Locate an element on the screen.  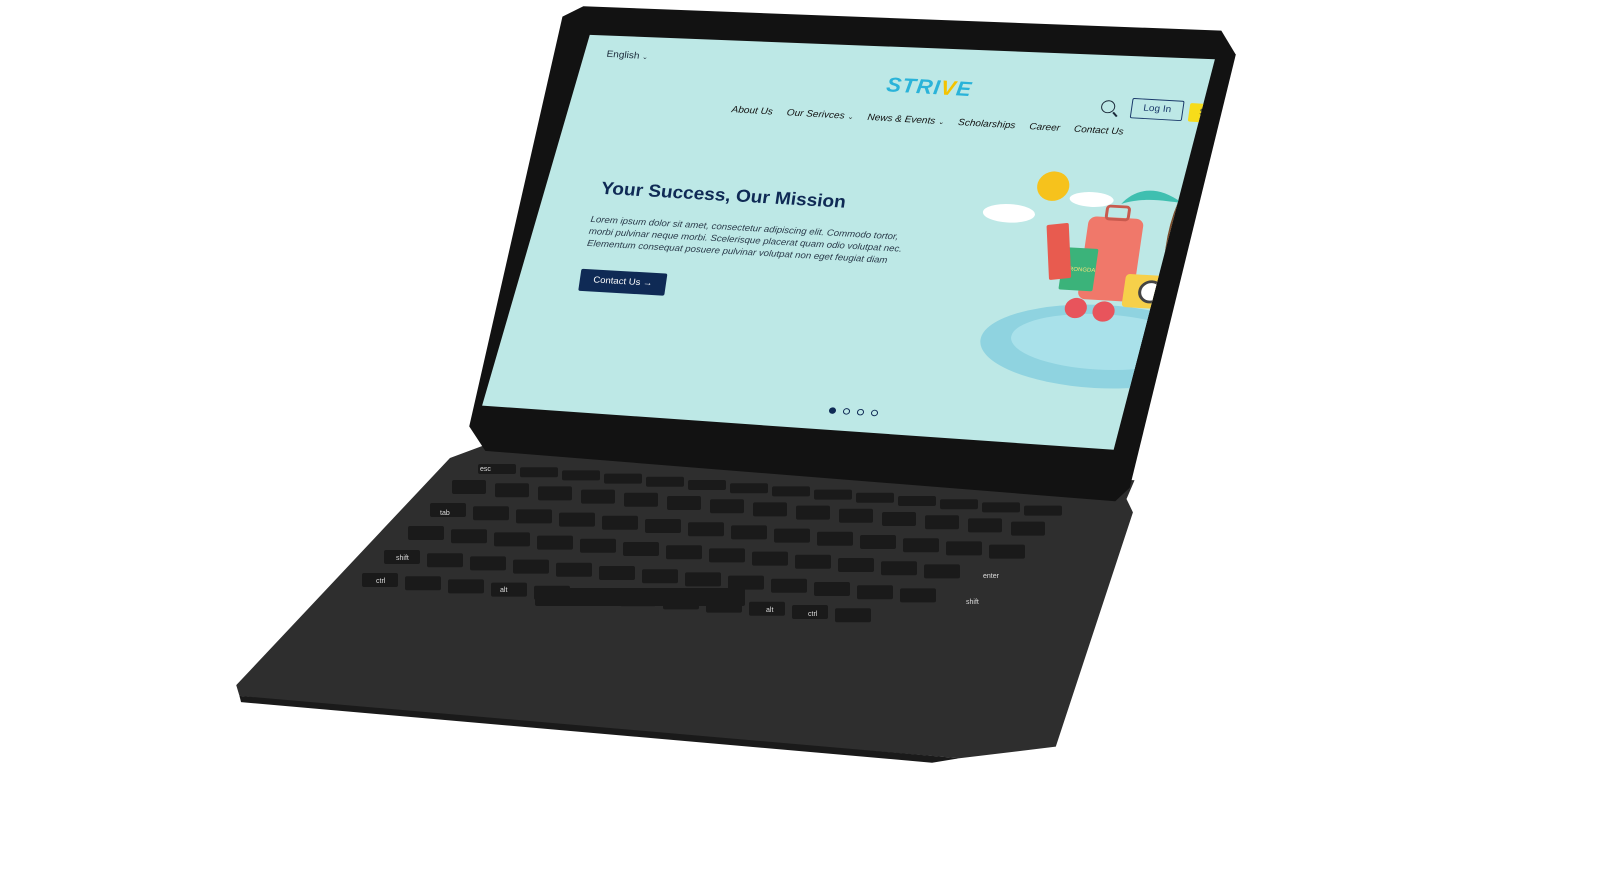
nav-item-about-us: About Us is located at coordinates (752, 111).